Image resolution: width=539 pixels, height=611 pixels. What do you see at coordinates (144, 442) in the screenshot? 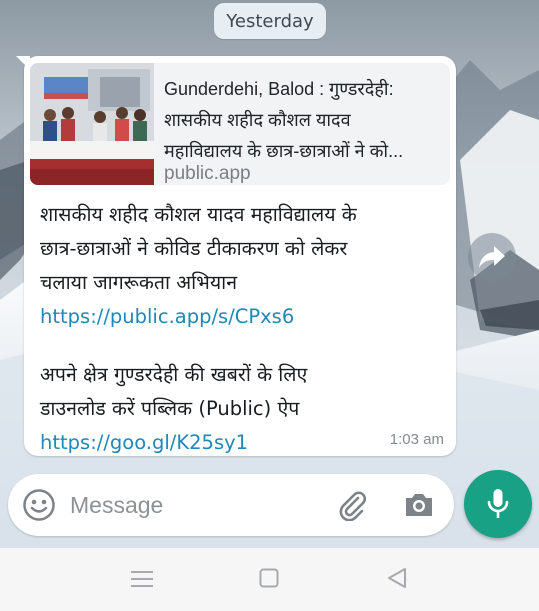
I see `message-link-2: https://goo.gl/K25sy1` at bounding box center [144, 442].